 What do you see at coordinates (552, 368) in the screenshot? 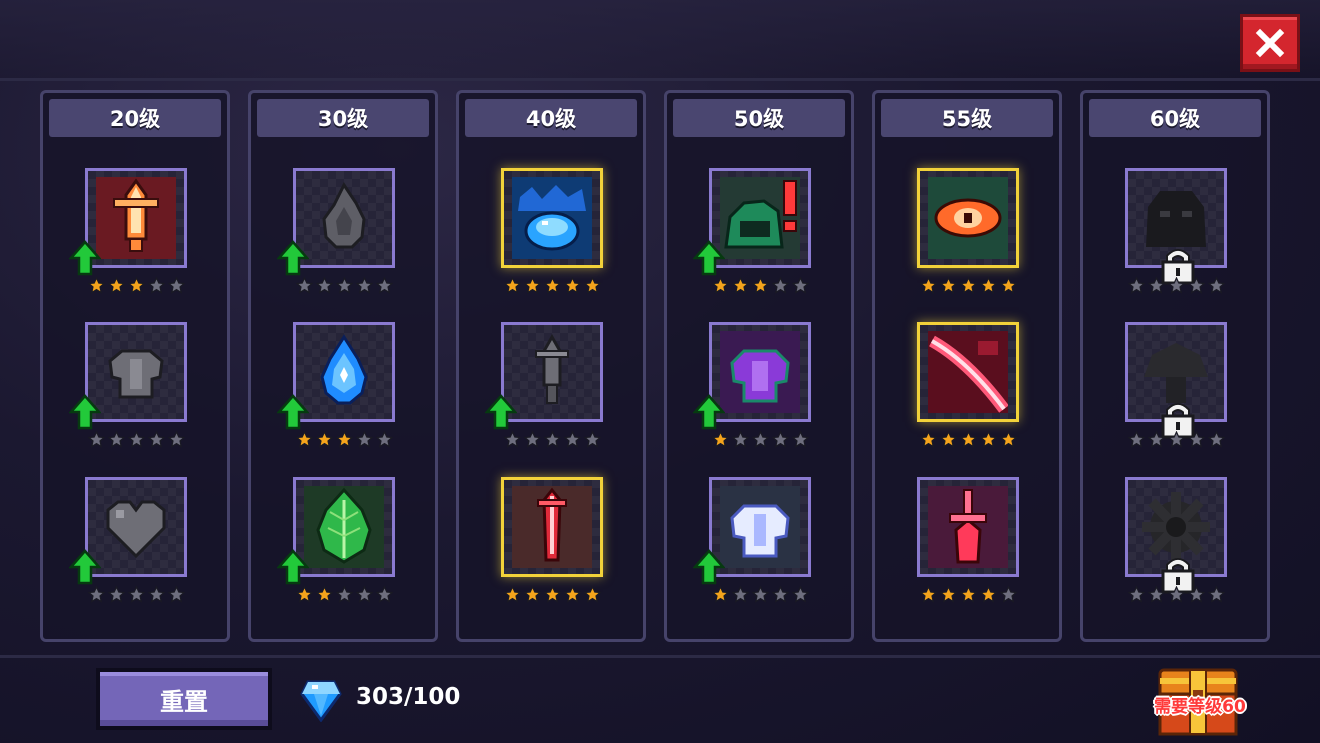
I see `grey-dagger-icon` at bounding box center [552, 368].